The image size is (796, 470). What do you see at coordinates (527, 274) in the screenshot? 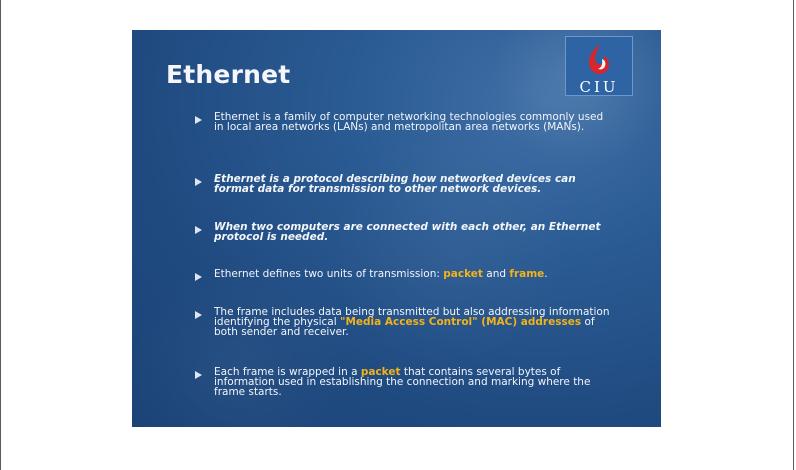
I see `highlight-term: frame` at bounding box center [527, 274].